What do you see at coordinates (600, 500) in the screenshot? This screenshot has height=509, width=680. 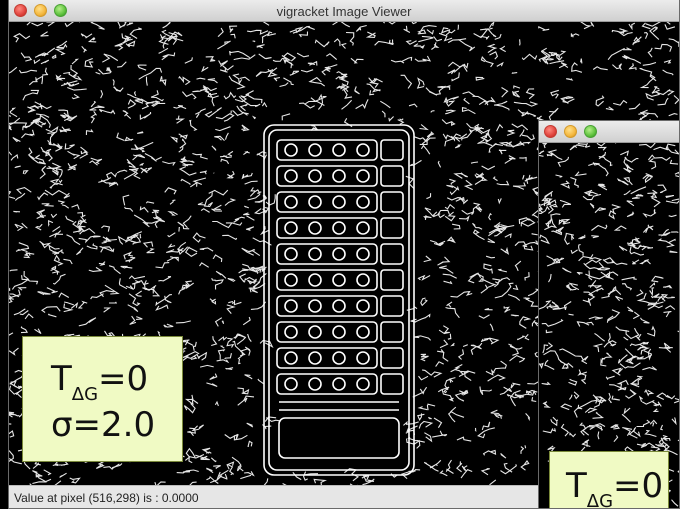 I see `second-threshold-subscript: ΔG` at bounding box center [600, 500].